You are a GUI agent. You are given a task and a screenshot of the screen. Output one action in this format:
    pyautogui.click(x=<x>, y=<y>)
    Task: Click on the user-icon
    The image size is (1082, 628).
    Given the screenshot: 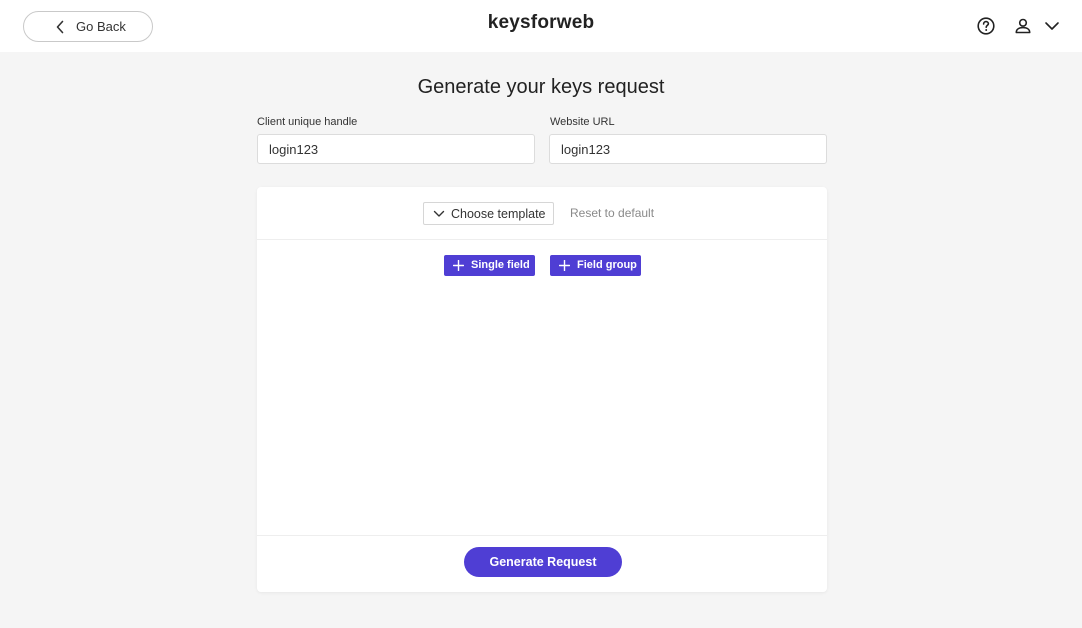 What is the action you would take?
    pyautogui.click(x=1023, y=26)
    